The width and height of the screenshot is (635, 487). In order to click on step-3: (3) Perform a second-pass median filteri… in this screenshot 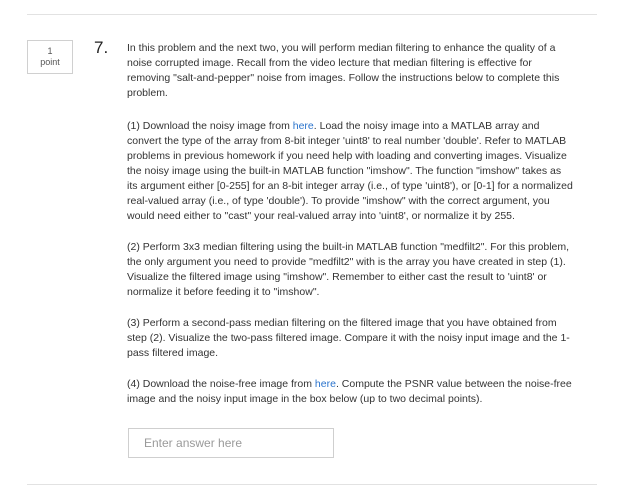, I will do `click(348, 338)`.